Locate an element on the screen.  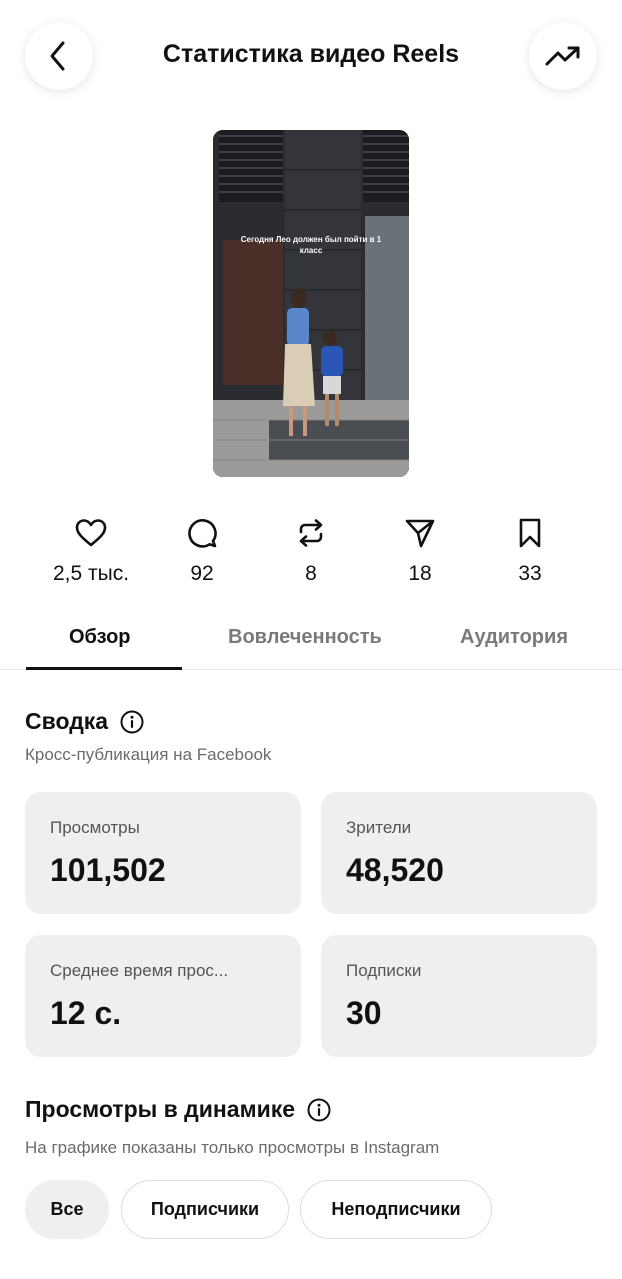
page-title: Статистика видео Reels is located at coordinates (311, 54).